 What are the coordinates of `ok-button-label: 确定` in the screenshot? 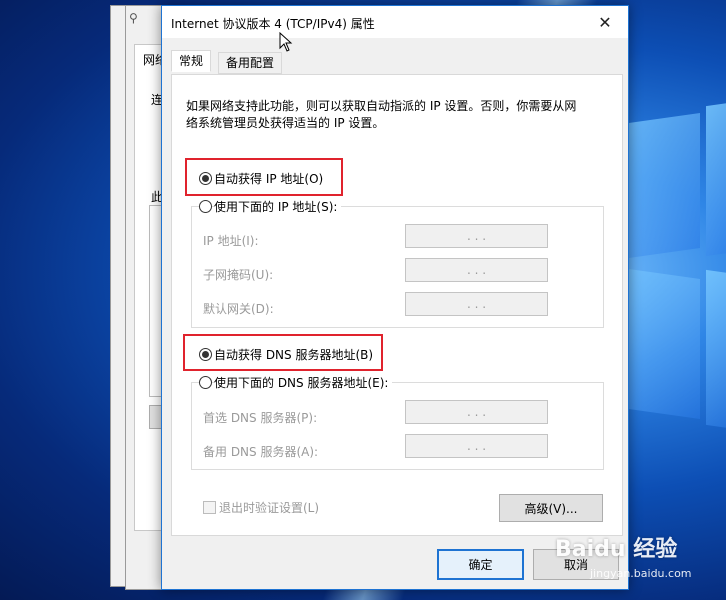 It's located at (480, 565).